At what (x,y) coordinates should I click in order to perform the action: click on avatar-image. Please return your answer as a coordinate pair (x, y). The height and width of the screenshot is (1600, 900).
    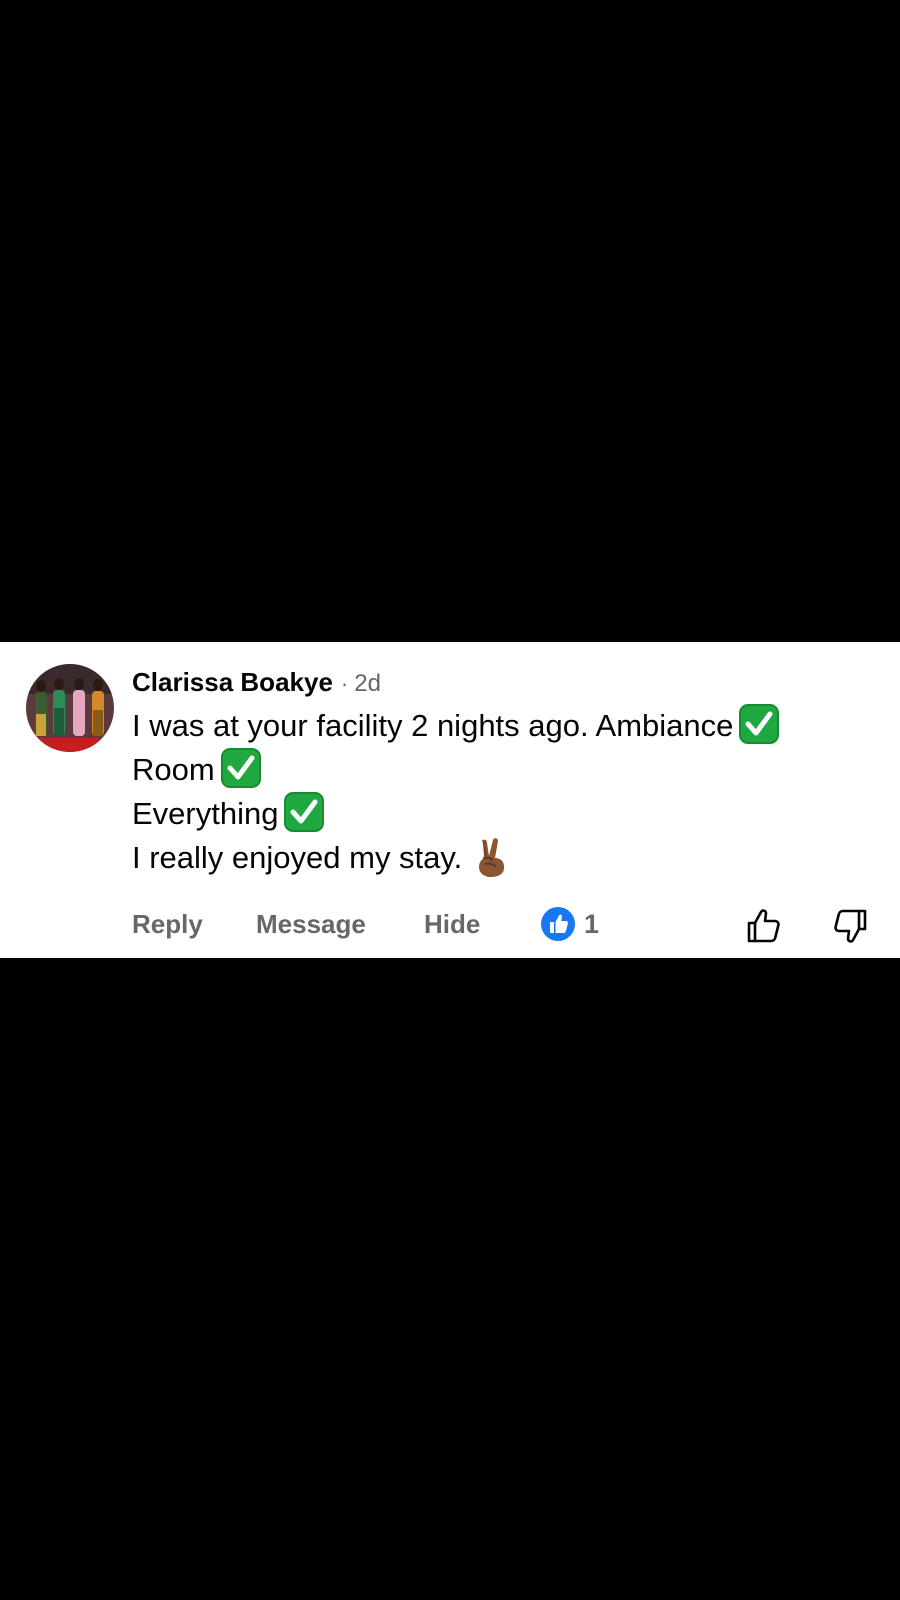
    Looking at the image, I should click on (70, 708).